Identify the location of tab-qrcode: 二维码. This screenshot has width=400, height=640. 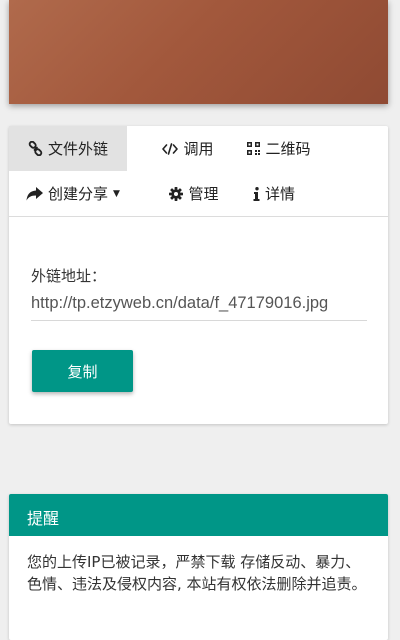
(279, 148).